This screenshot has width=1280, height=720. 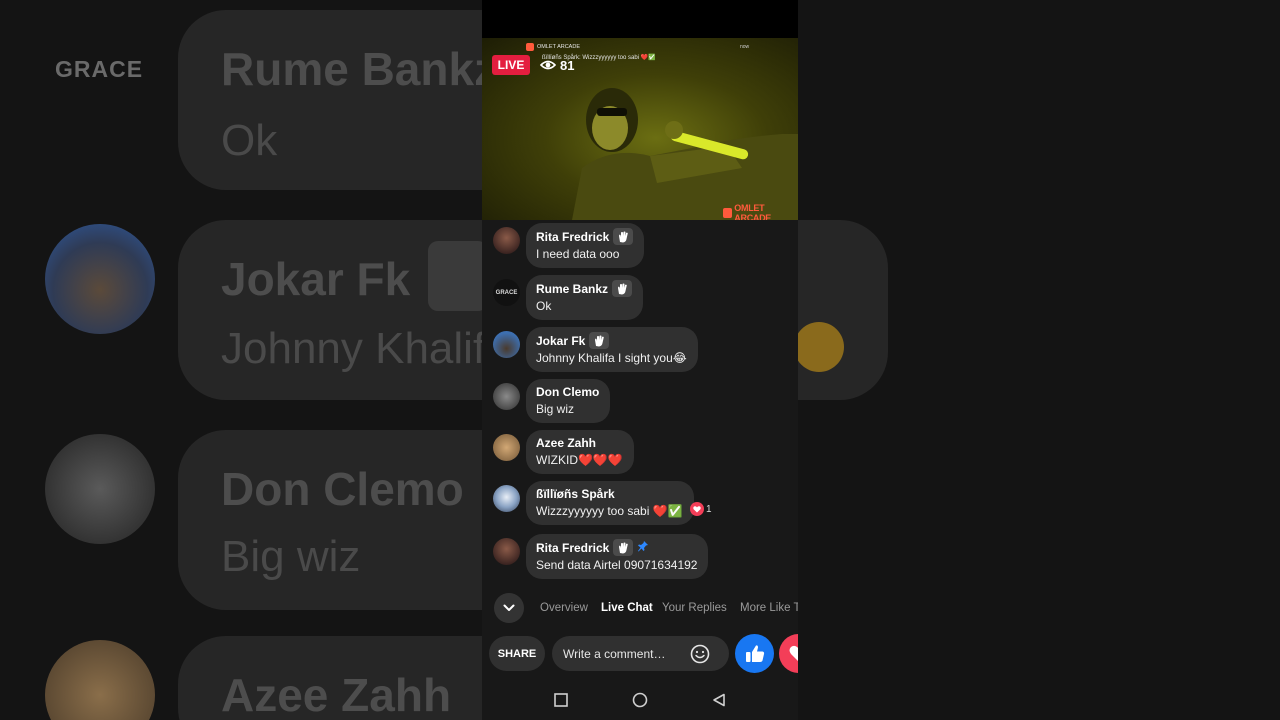 What do you see at coordinates (566, 443) in the screenshot?
I see `commenter-name: Azee Zahh` at bounding box center [566, 443].